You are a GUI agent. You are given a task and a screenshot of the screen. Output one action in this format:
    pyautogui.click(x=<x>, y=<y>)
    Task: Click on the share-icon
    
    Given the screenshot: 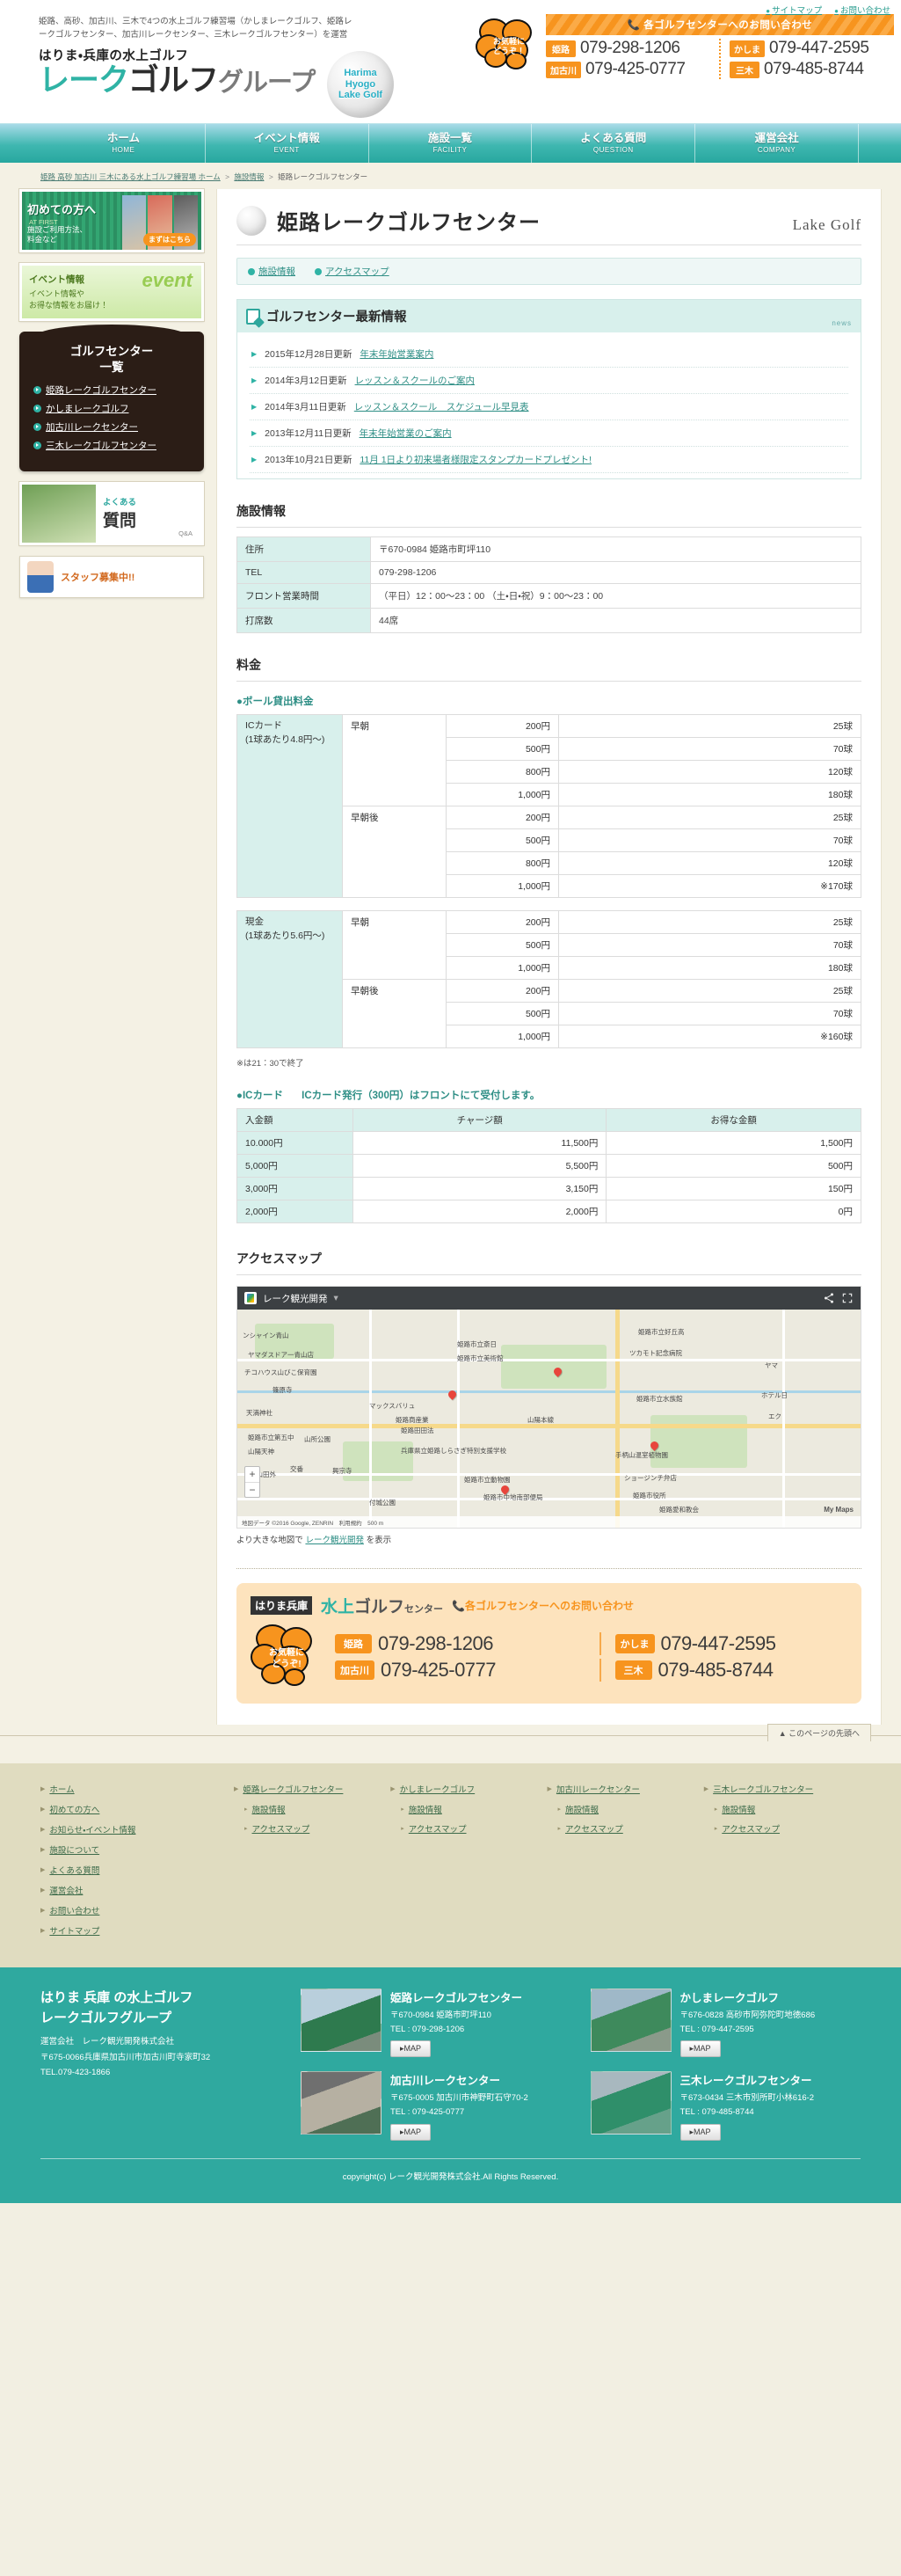 What is the action you would take?
    pyautogui.click(x=829, y=1298)
    